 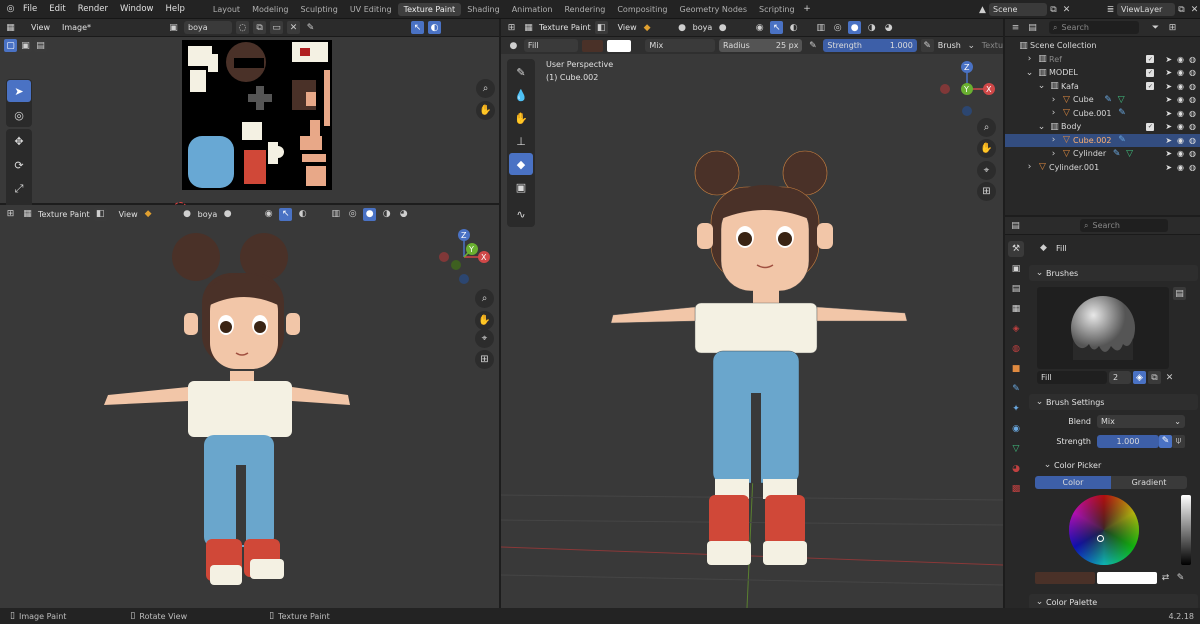 I want to click on scene-selector: ▲ Scene ⧉ ✕, so click(x=1024, y=9).